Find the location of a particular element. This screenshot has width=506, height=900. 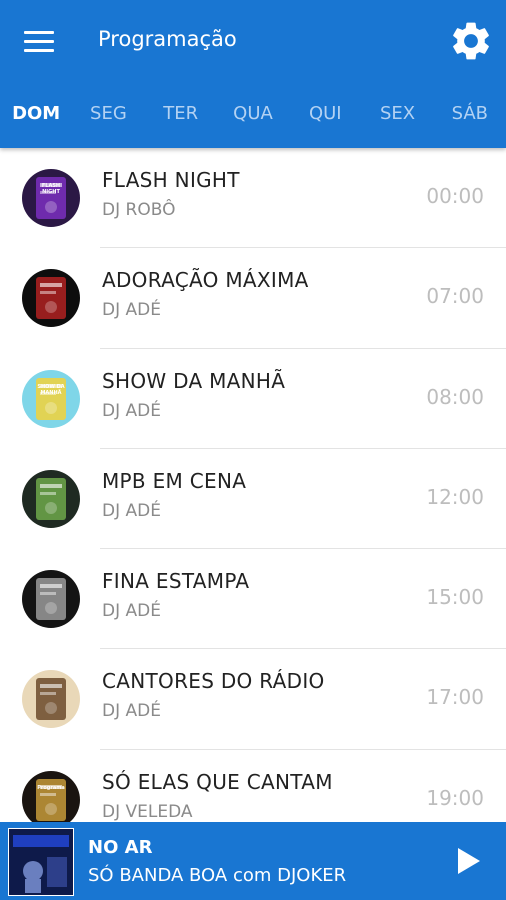

show-time: 08:00 is located at coordinates (455, 396).